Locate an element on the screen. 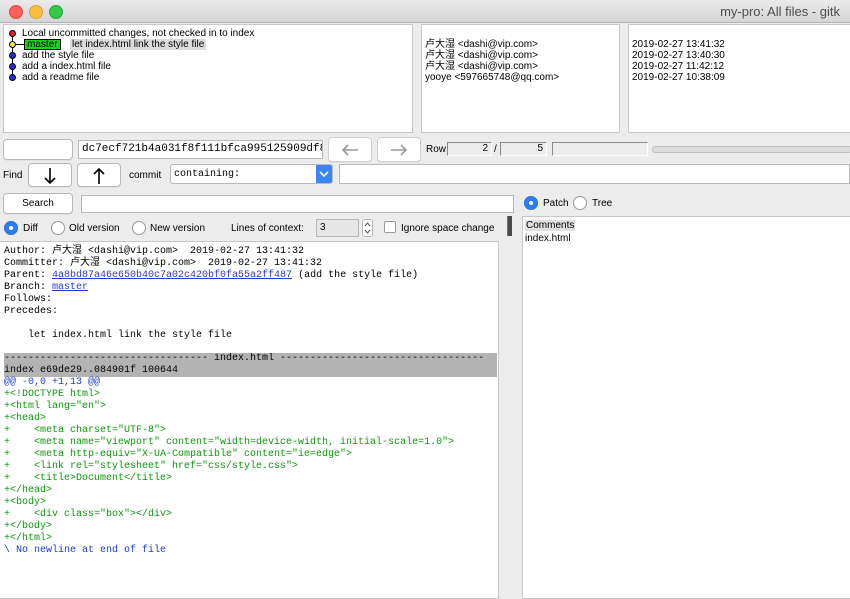 The image size is (850, 599). progress-box is located at coordinates (600, 149).